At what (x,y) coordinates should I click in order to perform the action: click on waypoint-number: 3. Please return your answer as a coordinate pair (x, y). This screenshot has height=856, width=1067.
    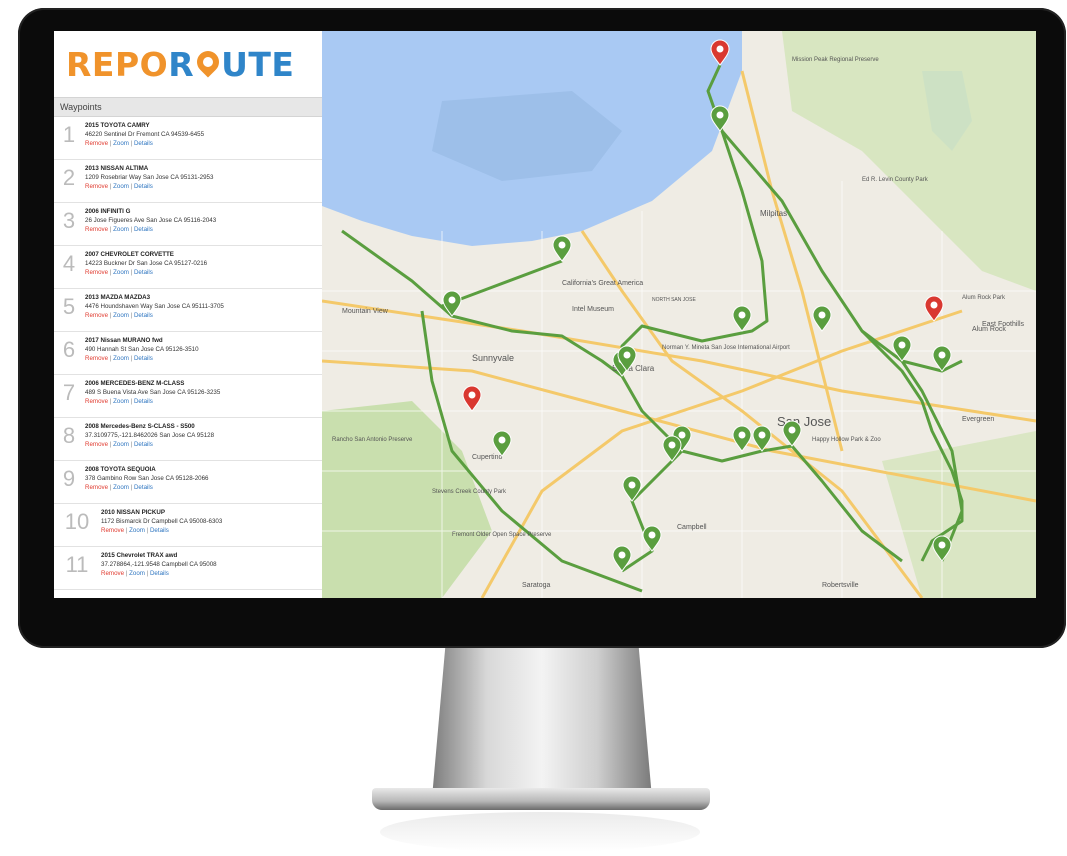
    Looking at the image, I should click on (69, 220).